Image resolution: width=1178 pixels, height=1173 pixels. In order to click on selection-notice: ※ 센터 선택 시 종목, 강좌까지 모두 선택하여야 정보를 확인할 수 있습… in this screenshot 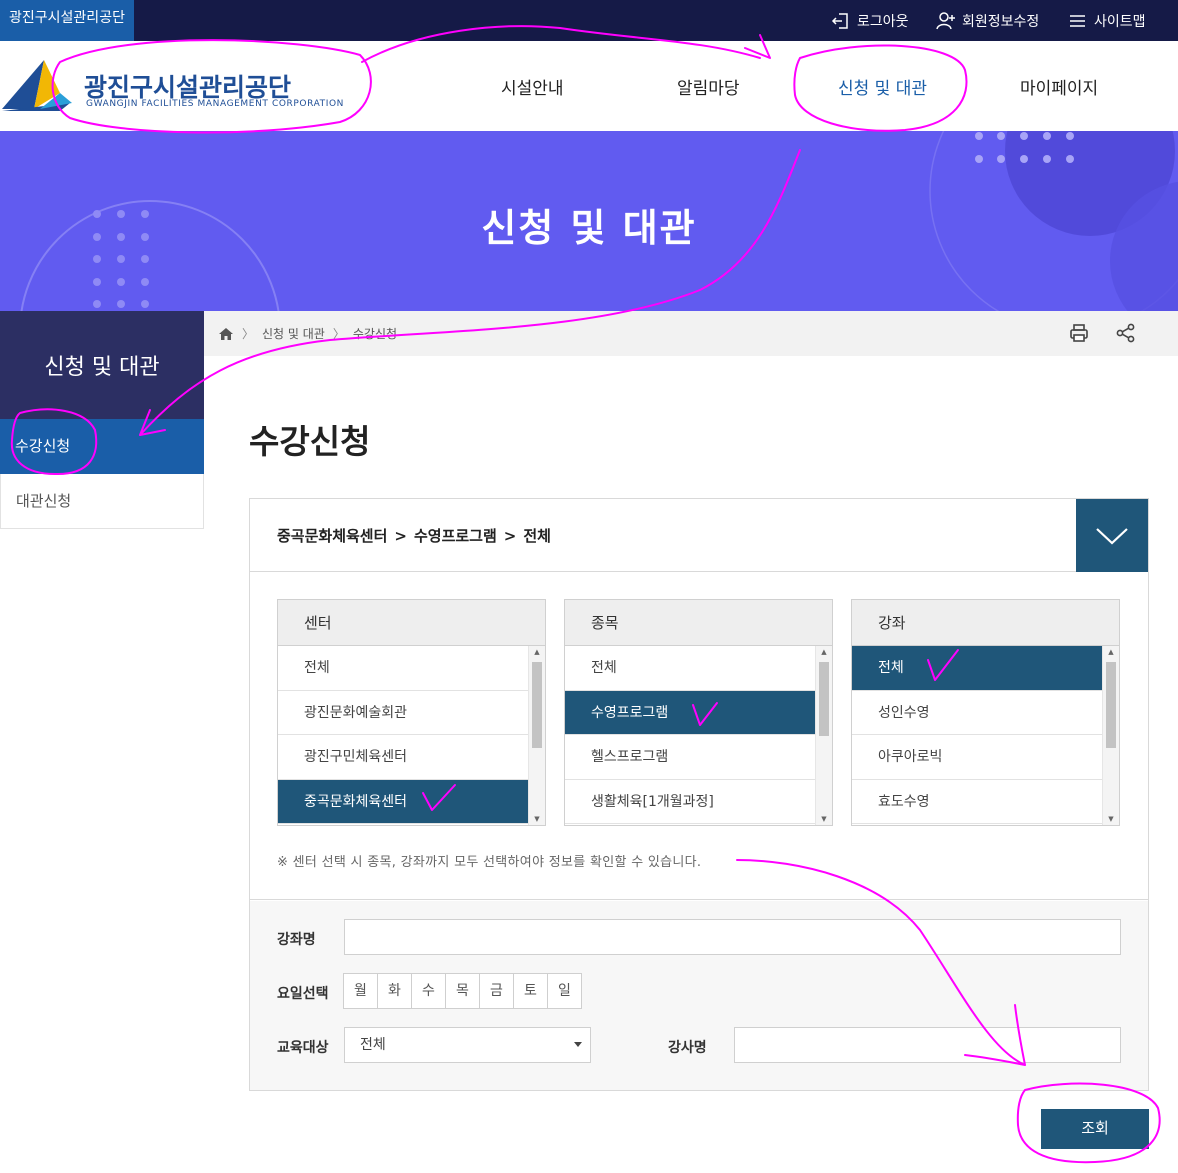, I will do `click(489, 862)`.